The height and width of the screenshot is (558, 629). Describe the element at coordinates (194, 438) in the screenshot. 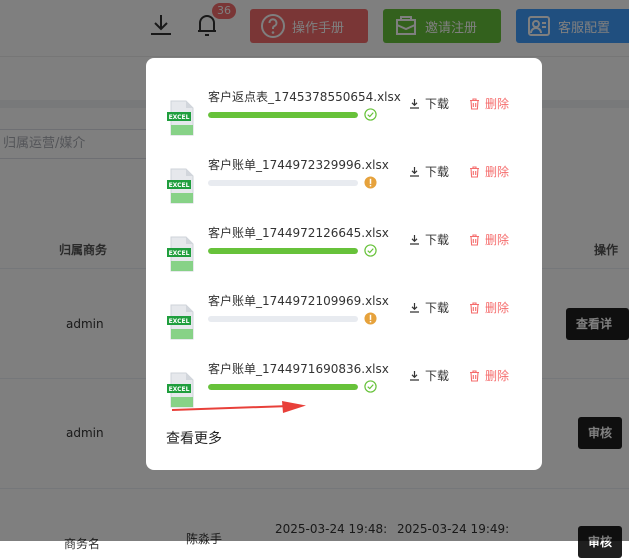

I see `view-more-link: 查看更多` at that location.